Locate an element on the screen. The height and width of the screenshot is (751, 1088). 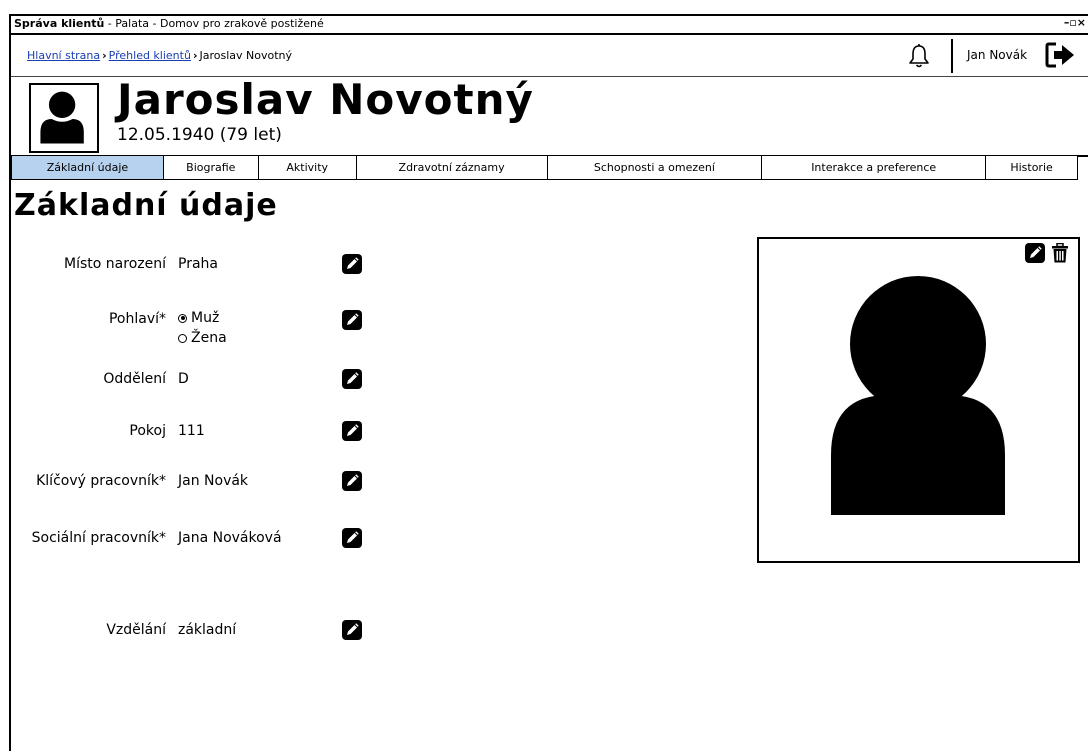
client-header: Jaroslav Novotný 12.05.1940 (79 let) is located at coordinates (549, 116).